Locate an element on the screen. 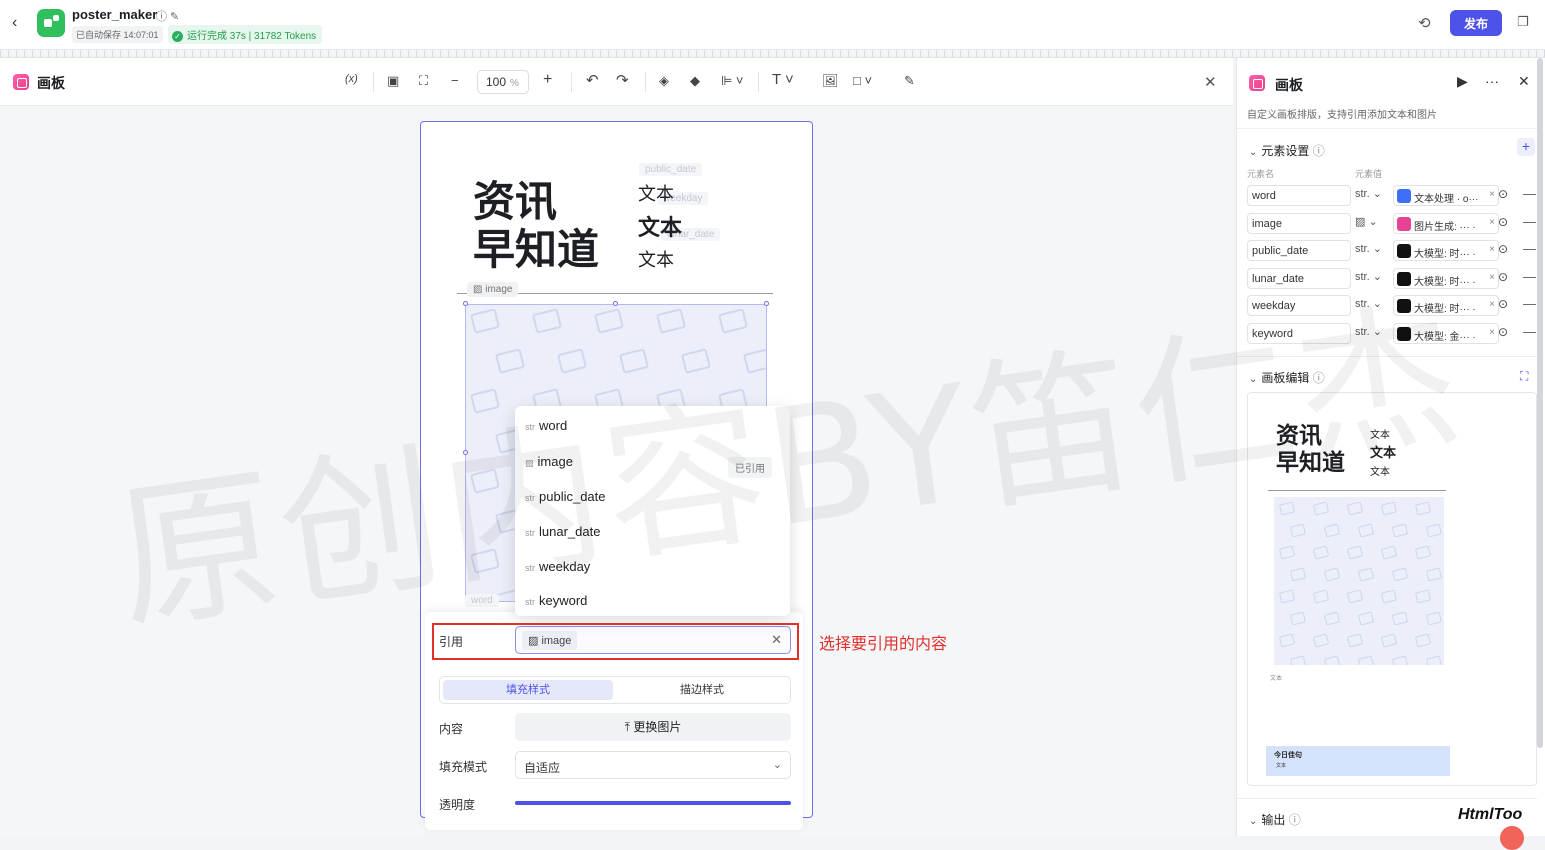  align-icon: ⊫ ˅ is located at coordinates (732, 81).